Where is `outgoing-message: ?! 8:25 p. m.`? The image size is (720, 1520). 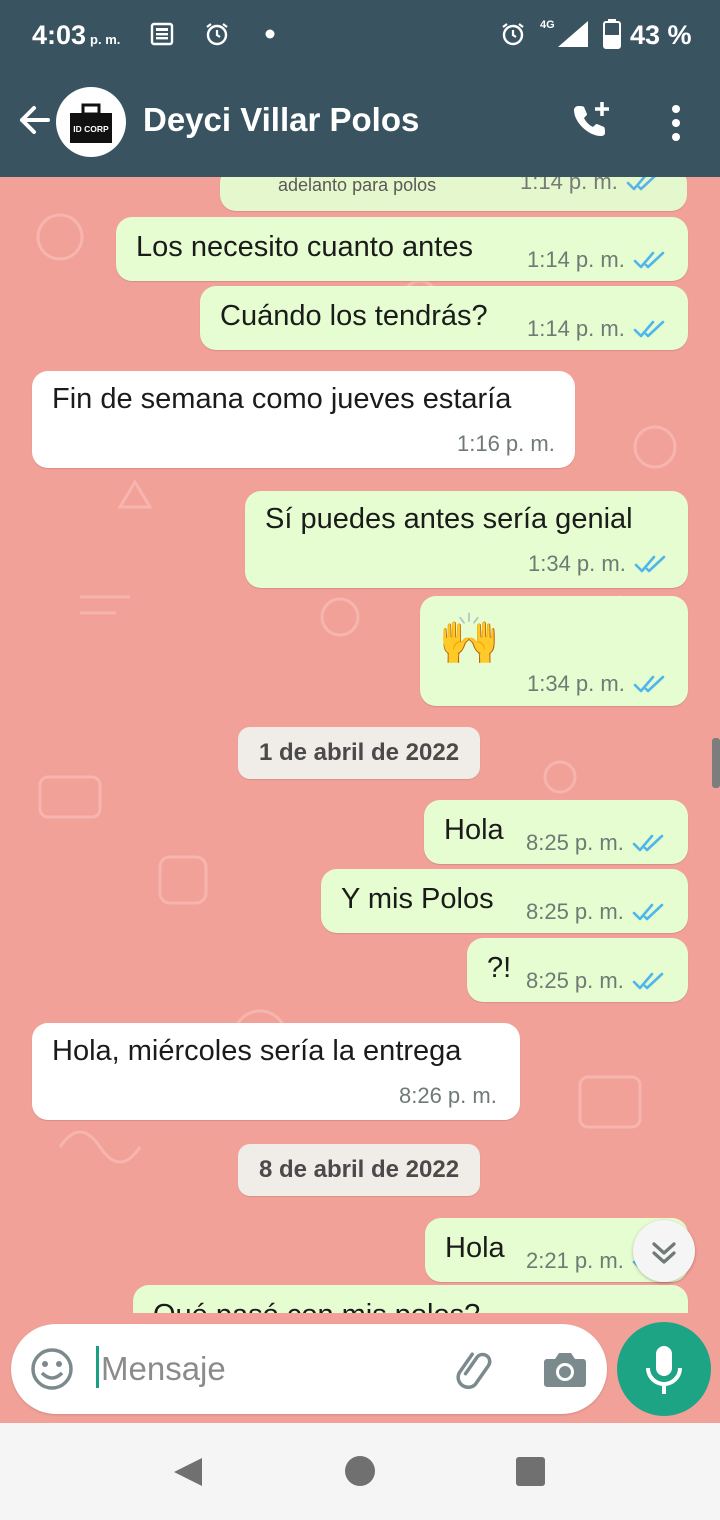
outgoing-message: ?! 8:25 p. m. is located at coordinates (577, 970).